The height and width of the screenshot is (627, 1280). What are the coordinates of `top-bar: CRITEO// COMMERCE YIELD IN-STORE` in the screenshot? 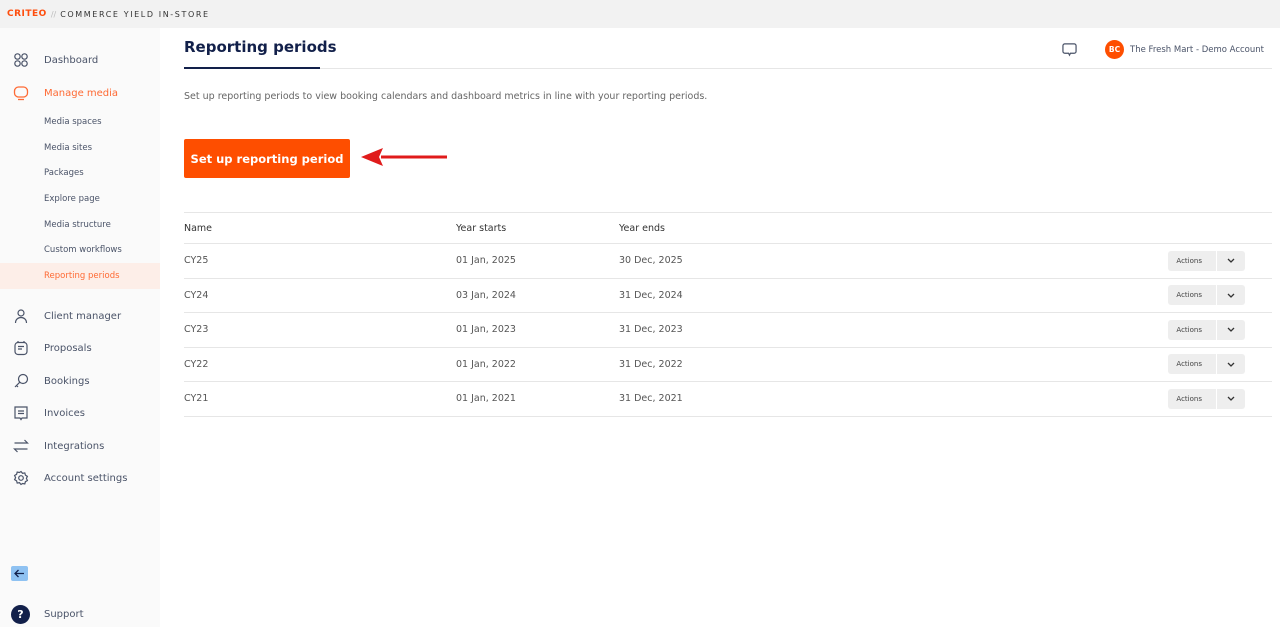 It's located at (640, 14).